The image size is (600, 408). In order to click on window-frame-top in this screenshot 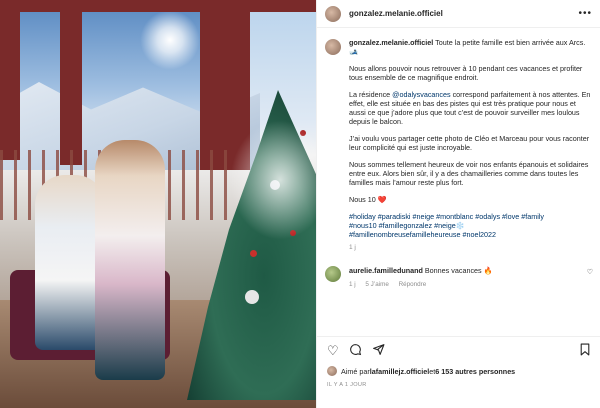, I will do `click(158, 6)`.